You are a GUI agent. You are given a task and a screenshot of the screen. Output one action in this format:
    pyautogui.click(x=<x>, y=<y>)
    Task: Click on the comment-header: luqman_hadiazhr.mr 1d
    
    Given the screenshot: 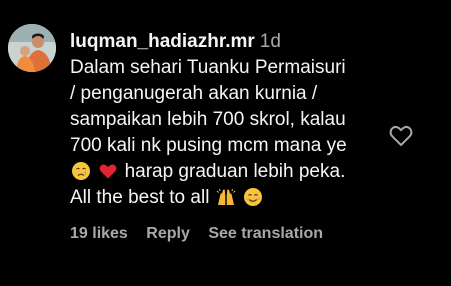 What is the action you would take?
    pyautogui.click(x=230, y=42)
    